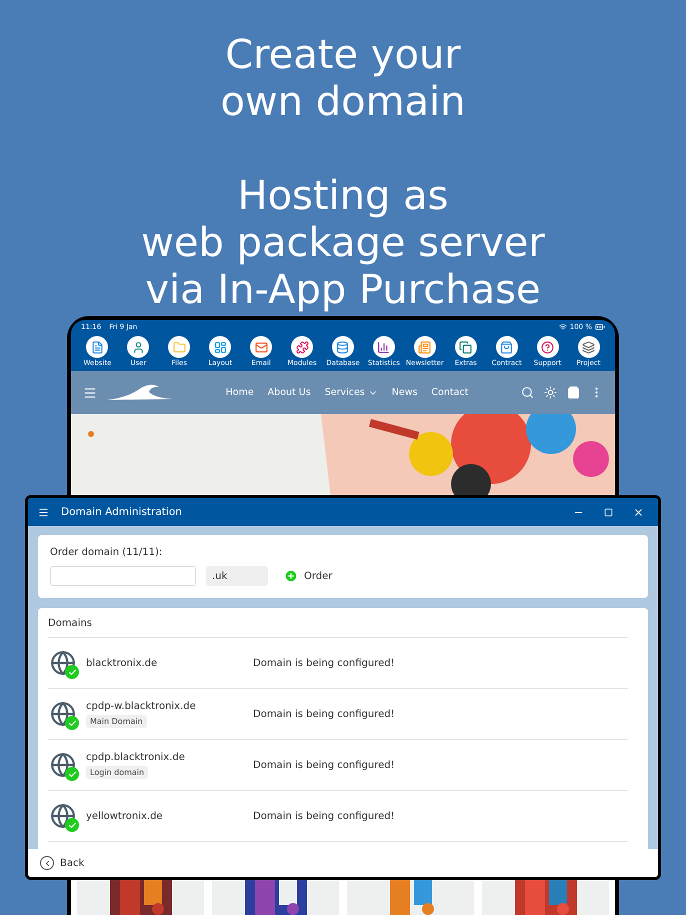  Describe the element at coordinates (343, 102) in the screenshot. I see `headline-text: own domain` at that location.